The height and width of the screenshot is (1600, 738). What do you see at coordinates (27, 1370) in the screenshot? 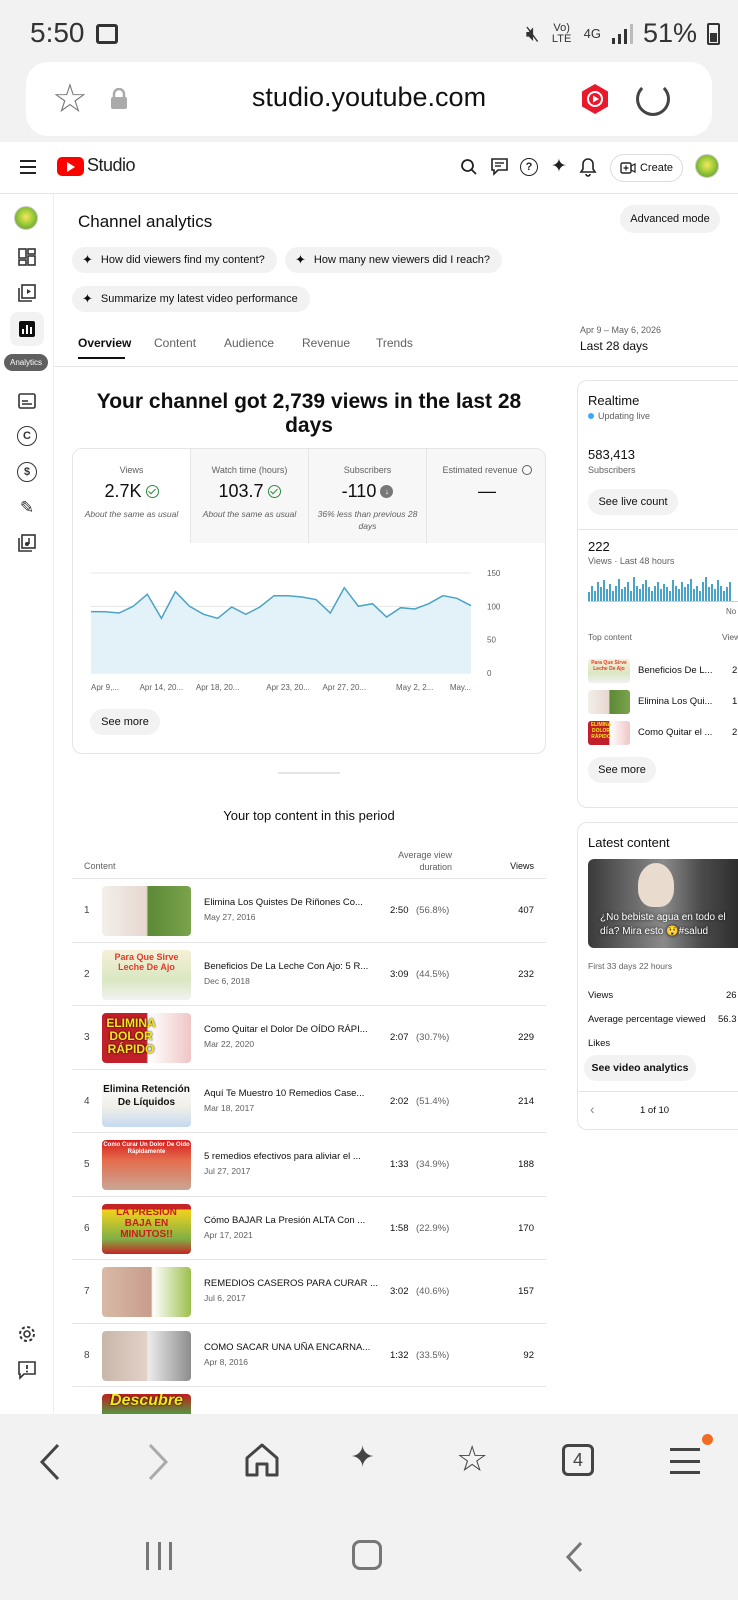
I see `feedback-icon` at bounding box center [27, 1370].